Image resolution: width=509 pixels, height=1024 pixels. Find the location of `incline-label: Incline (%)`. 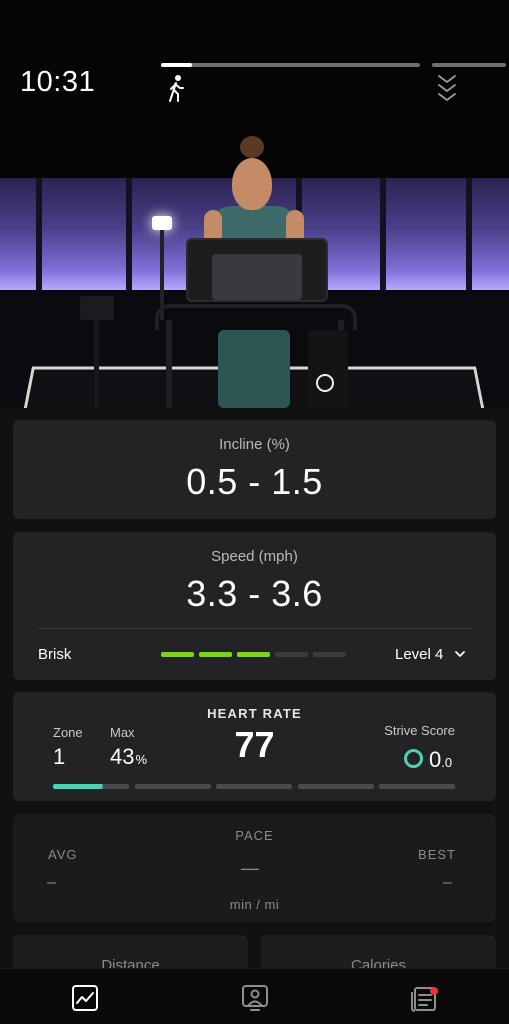

incline-label: Incline (%) is located at coordinates (254, 444).